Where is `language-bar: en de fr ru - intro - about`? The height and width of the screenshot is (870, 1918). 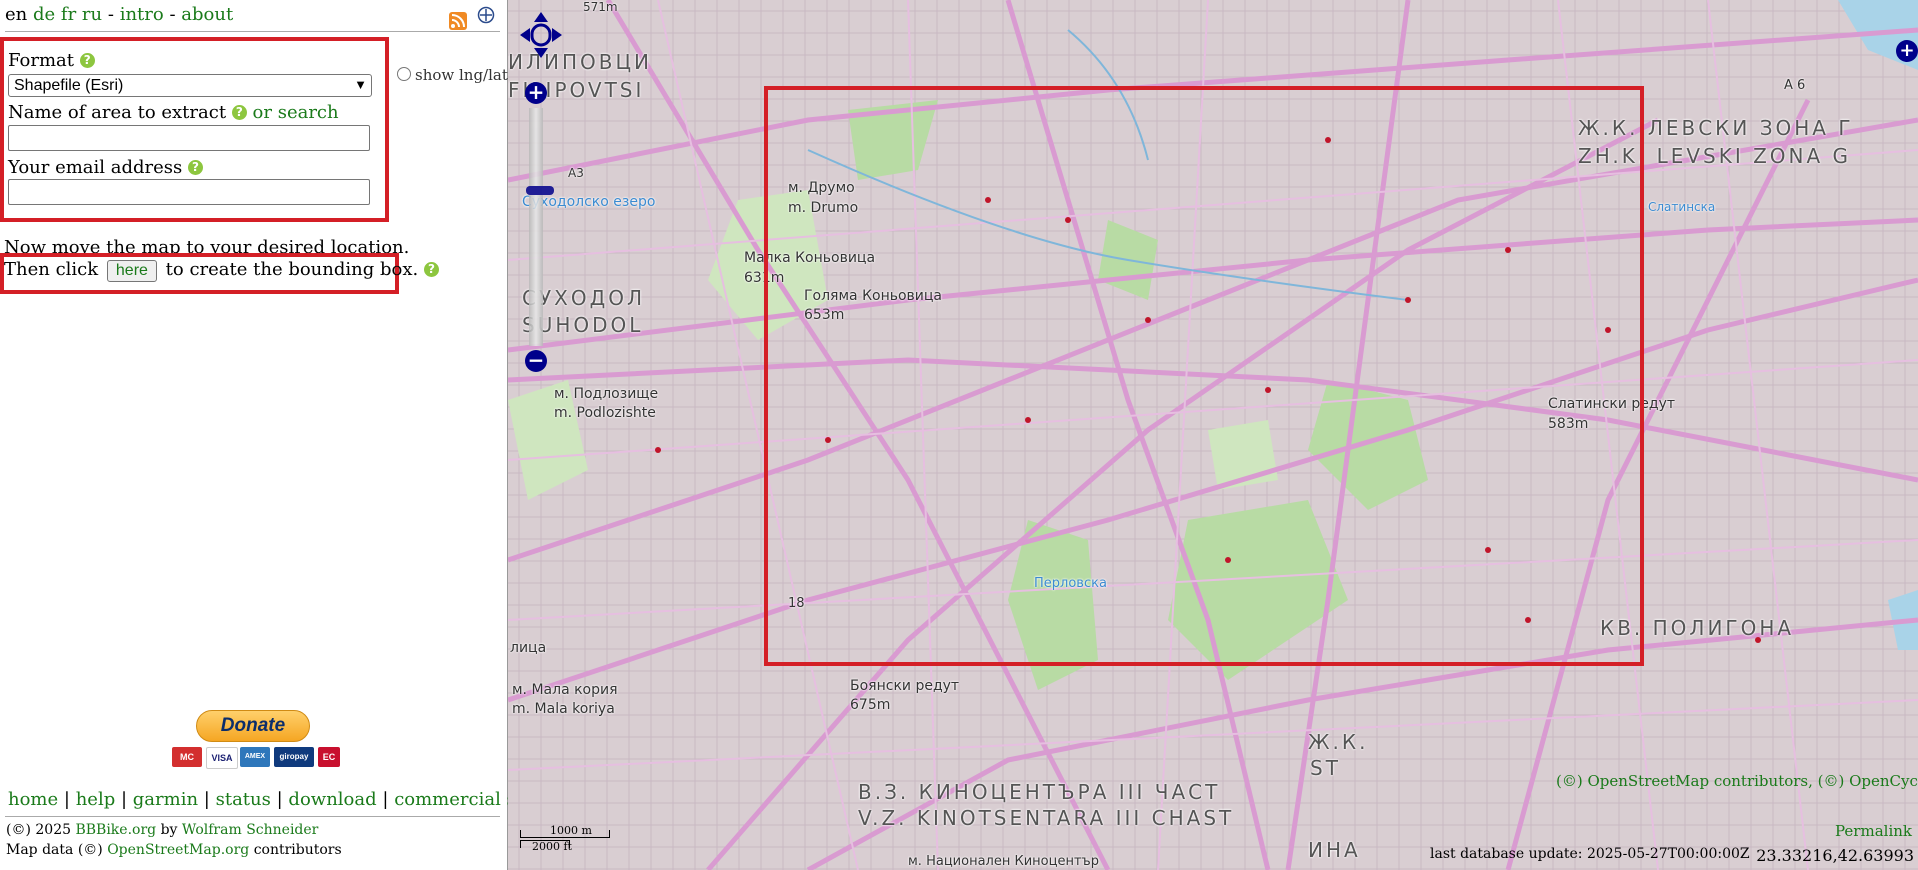 language-bar: en de fr ru - intro - about is located at coordinates (119, 14).